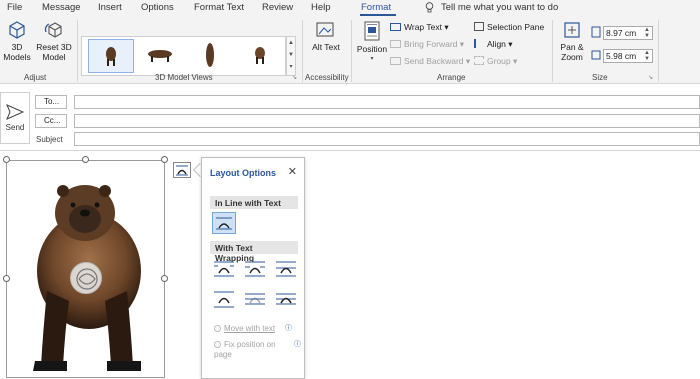 The width and height of the screenshot is (700, 379). What do you see at coordinates (291, 56) in the screenshot?
I see `gallery-scroll: ▲ ▼ ▾` at bounding box center [291, 56].